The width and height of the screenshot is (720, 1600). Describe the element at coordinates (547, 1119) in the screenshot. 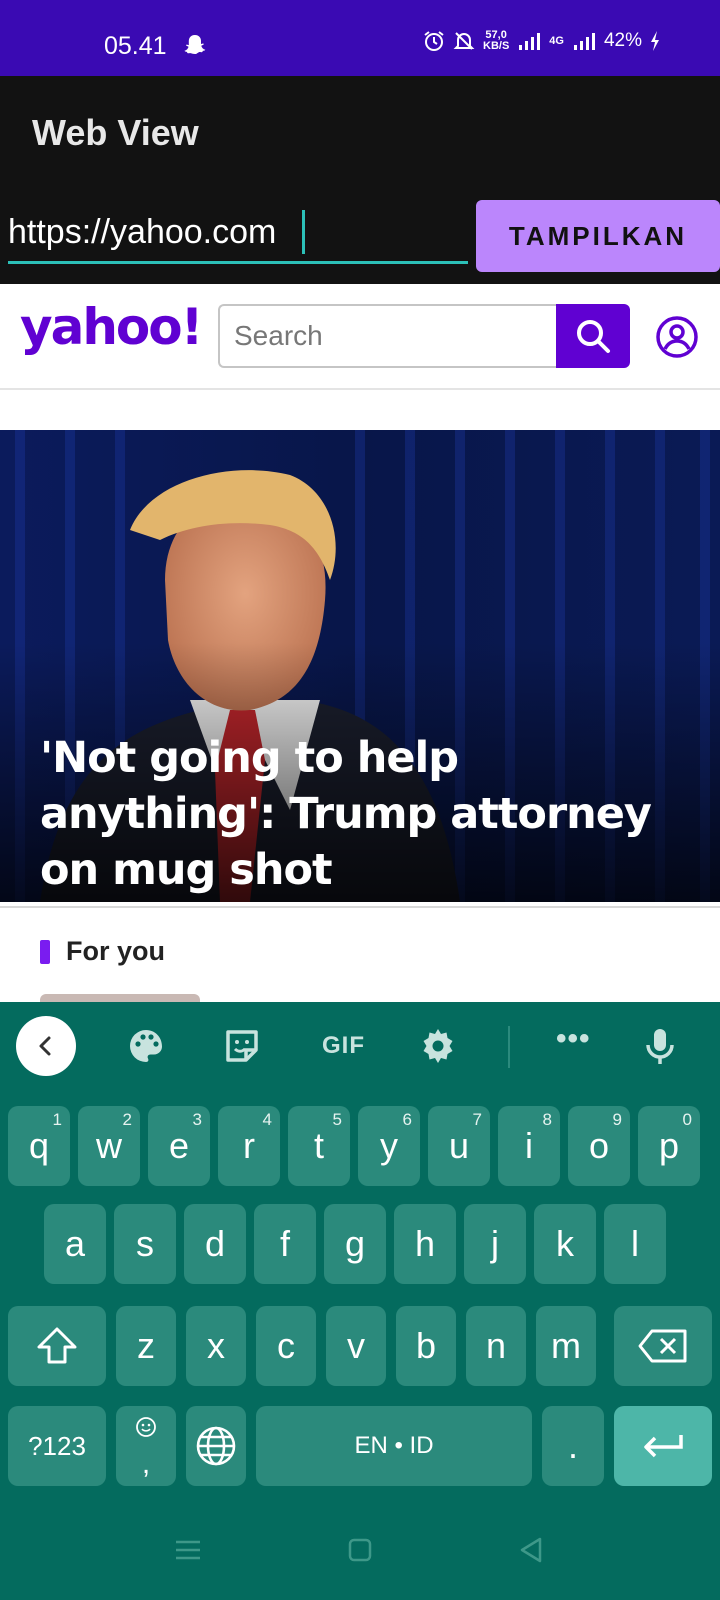

I see `key-number-hint: 8` at that location.